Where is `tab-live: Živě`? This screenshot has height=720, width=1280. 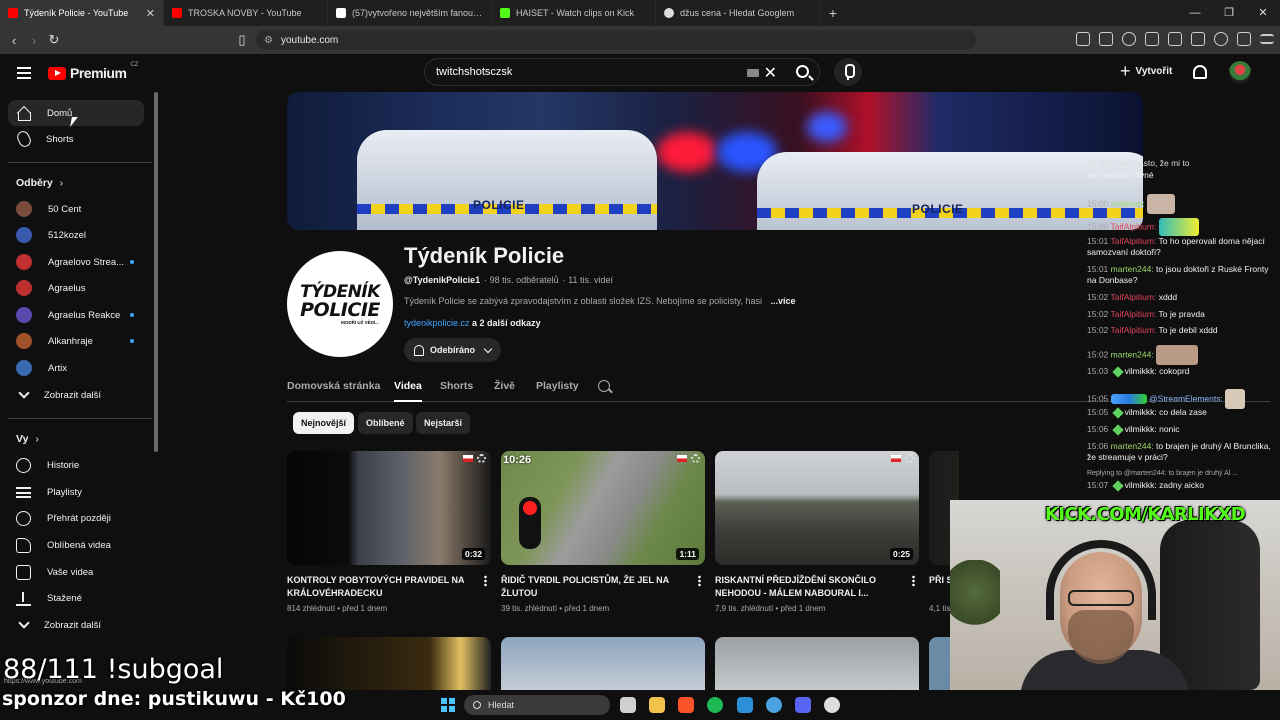
tab-live: Živě is located at coordinates (504, 386).